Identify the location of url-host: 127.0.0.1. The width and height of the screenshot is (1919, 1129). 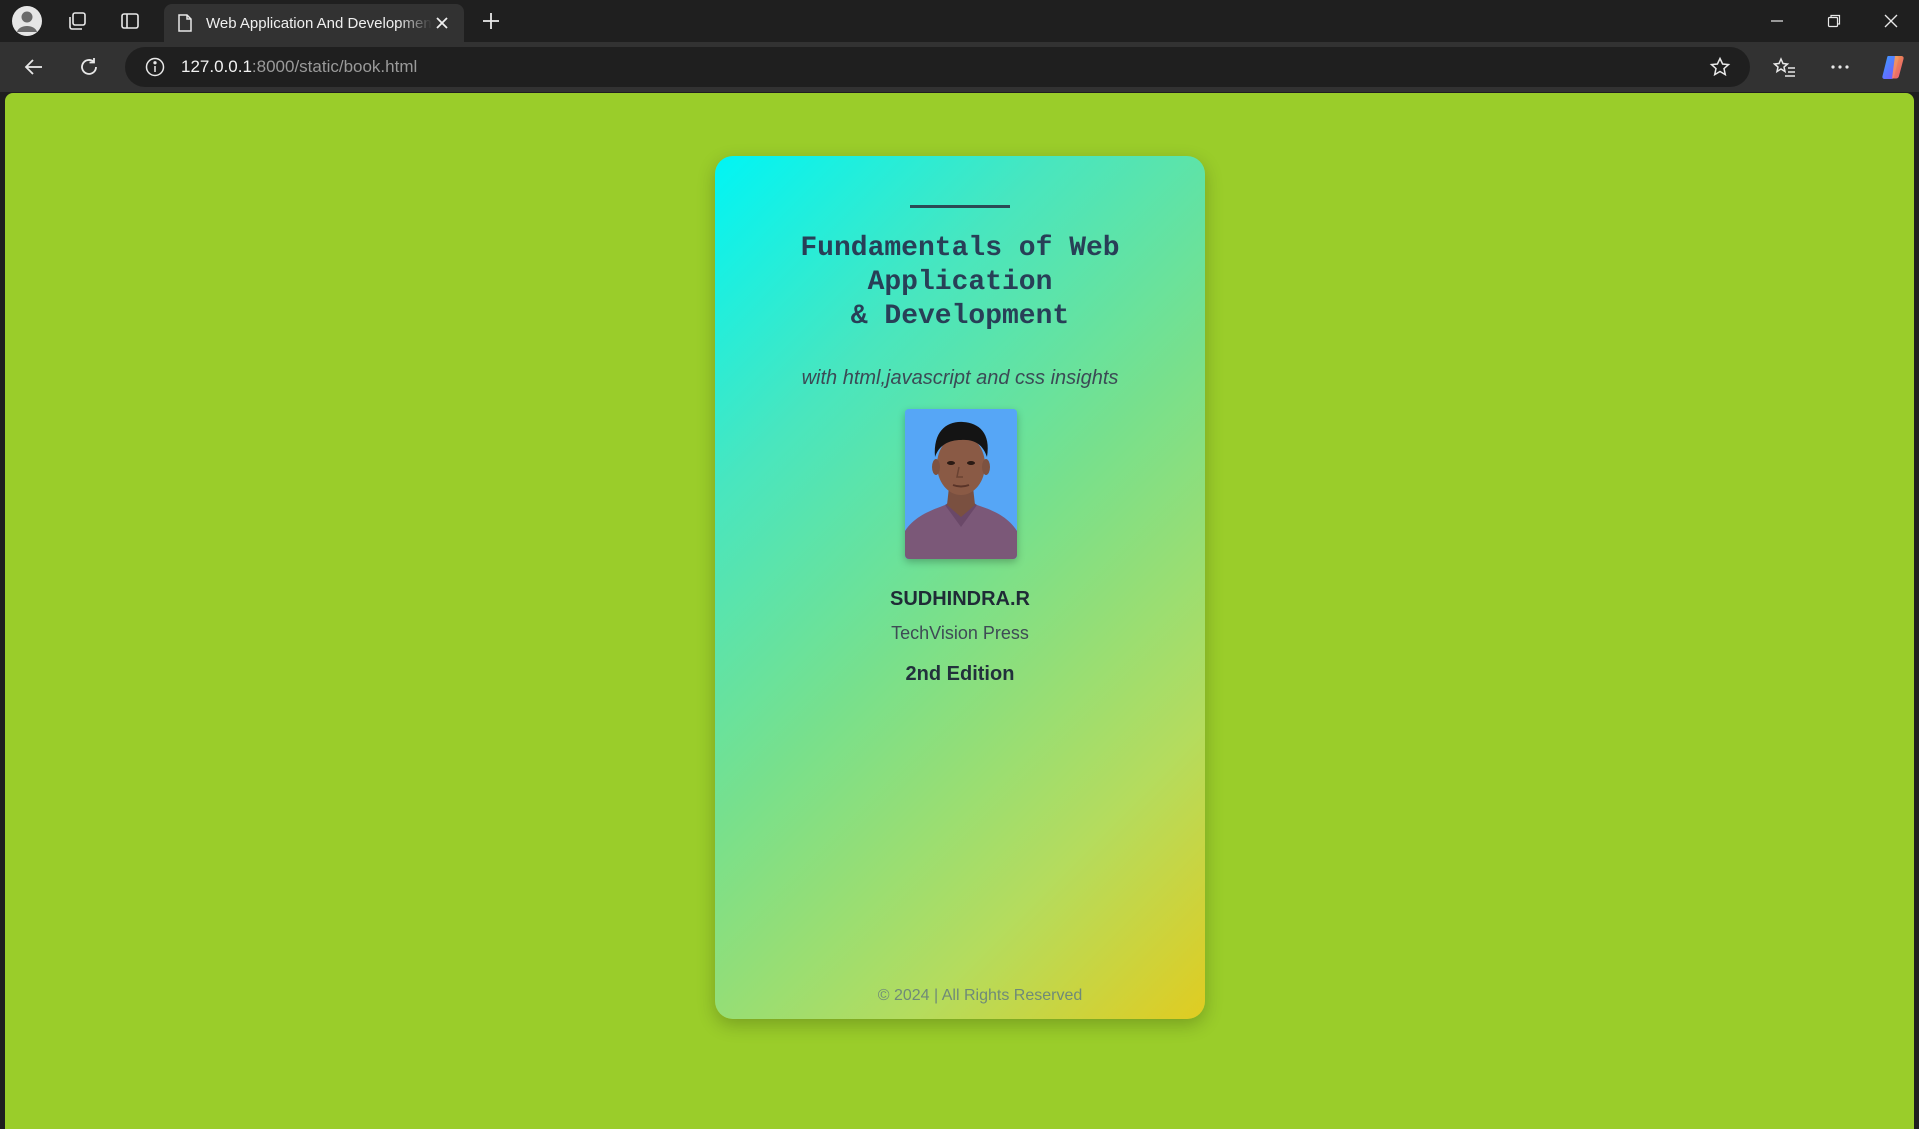
(216, 66).